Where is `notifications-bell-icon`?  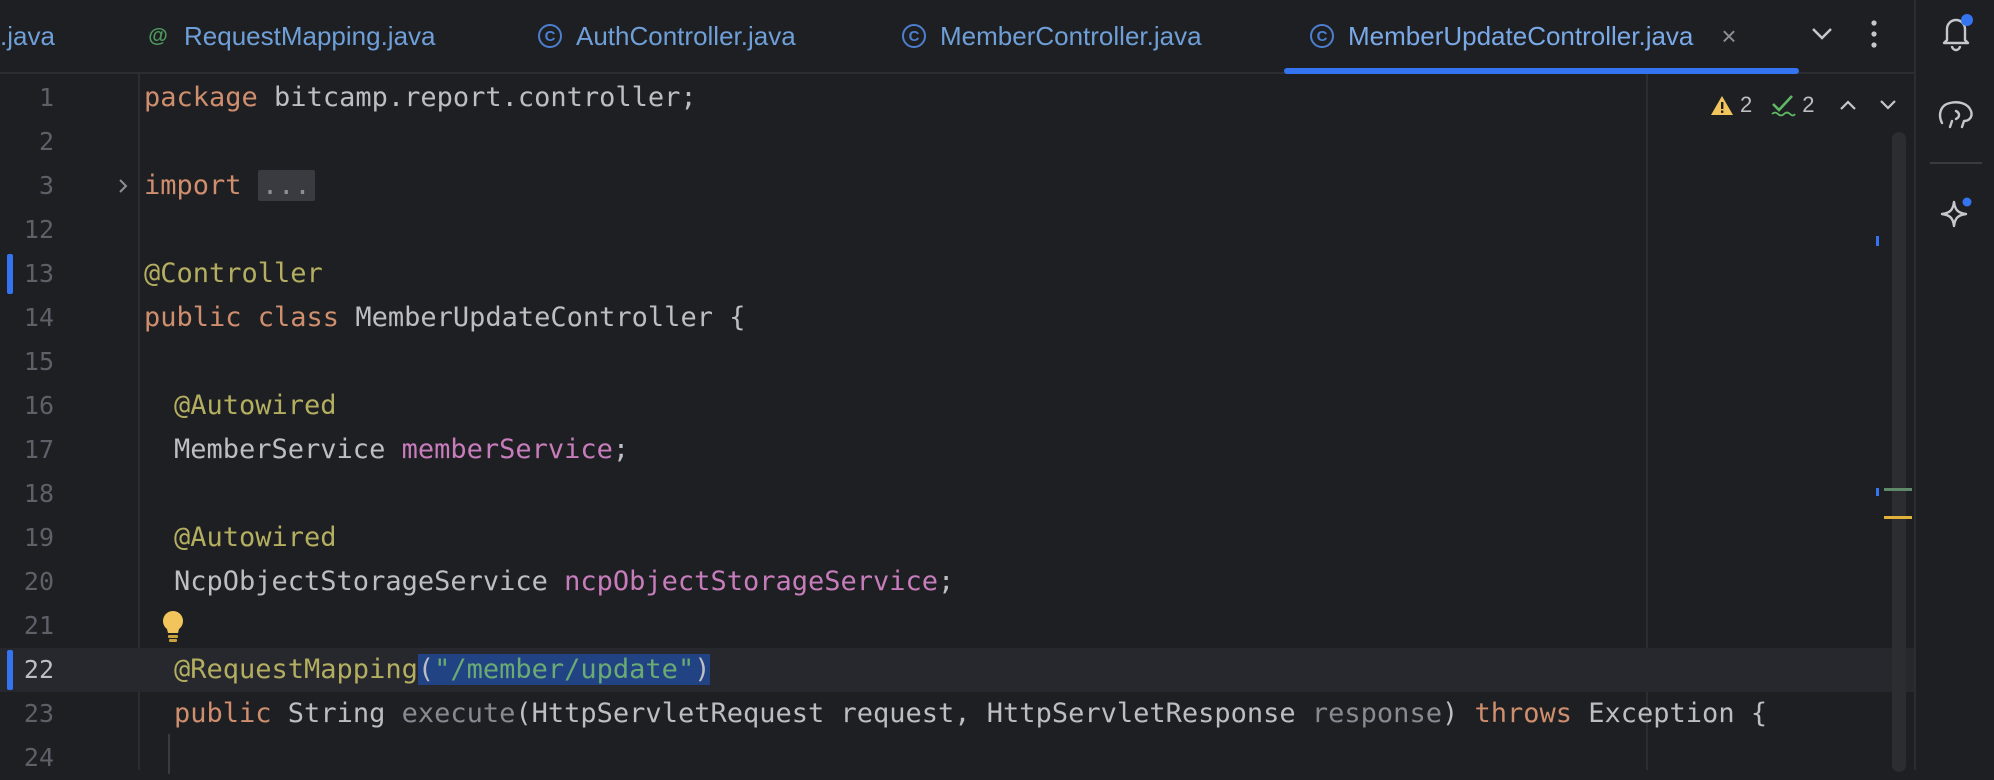 notifications-bell-icon is located at coordinates (1956, 32).